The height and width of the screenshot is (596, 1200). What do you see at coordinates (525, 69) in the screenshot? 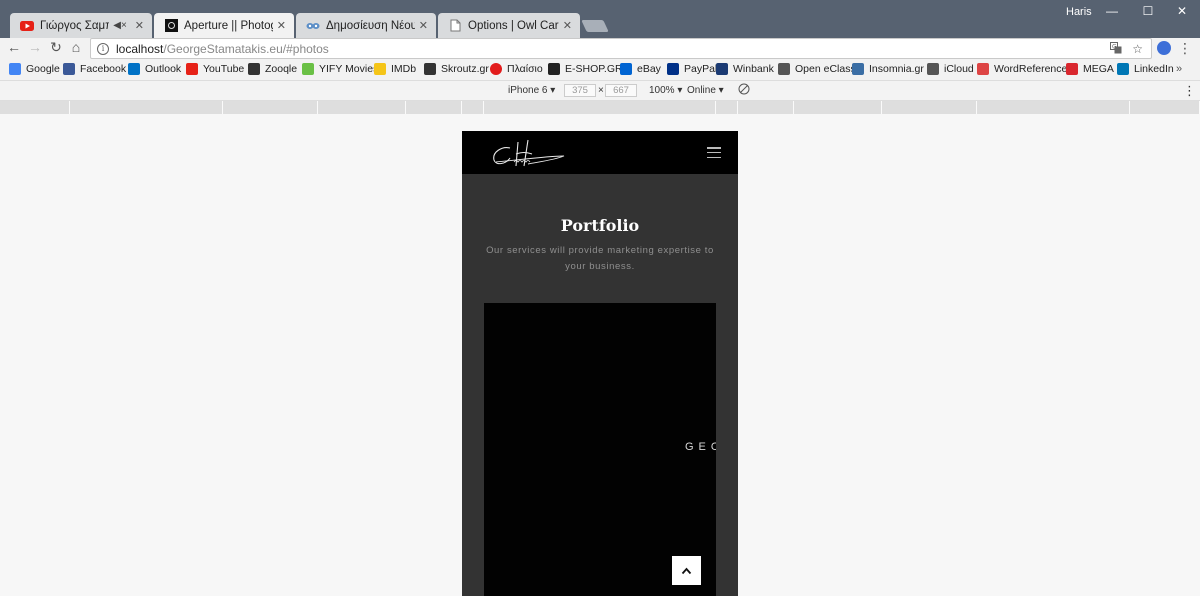
I see `bookmark-label: Πλαίσιο` at bounding box center [525, 69].